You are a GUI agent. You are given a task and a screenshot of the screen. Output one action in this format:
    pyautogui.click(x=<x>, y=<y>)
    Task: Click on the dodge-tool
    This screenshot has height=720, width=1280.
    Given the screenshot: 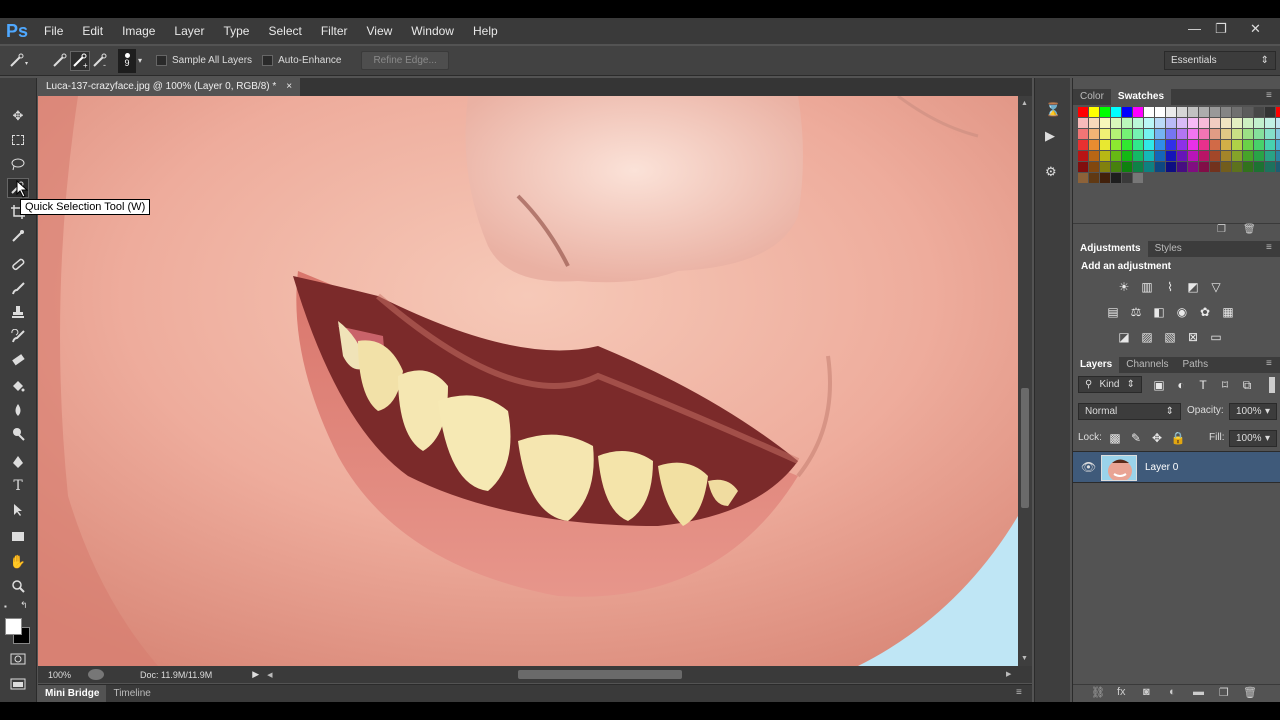 What is the action you would take?
    pyautogui.click(x=18, y=434)
    